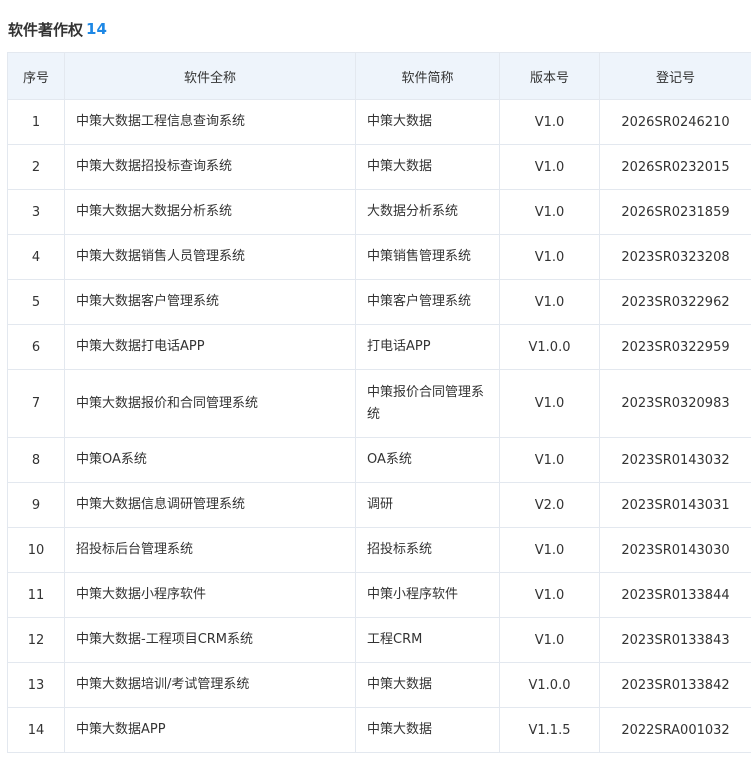 This screenshot has height=760, width=751. What do you see at coordinates (210, 550) in the screenshot?
I see `cell-full-name: 招投标后台管理系统` at bounding box center [210, 550].